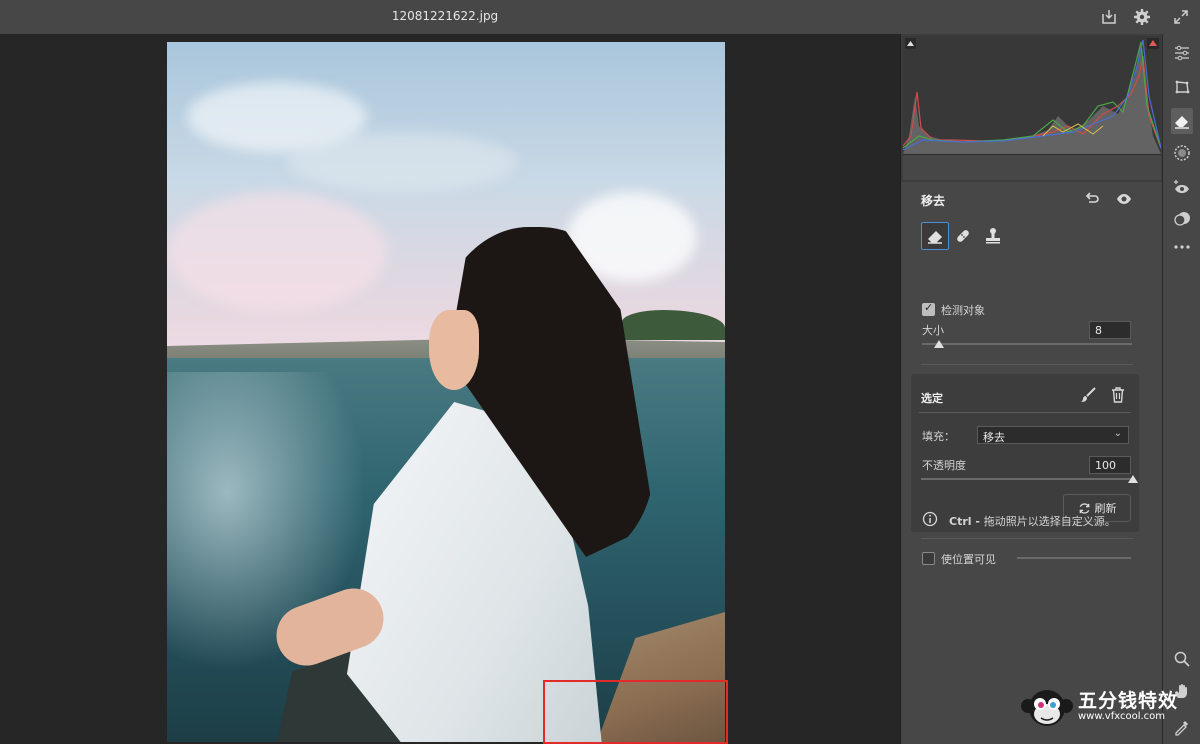 This screenshot has width=1200, height=744. What do you see at coordinates (938, 344) in the screenshot?
I see `size-slider-thumb` at bounding box center [938, 344].